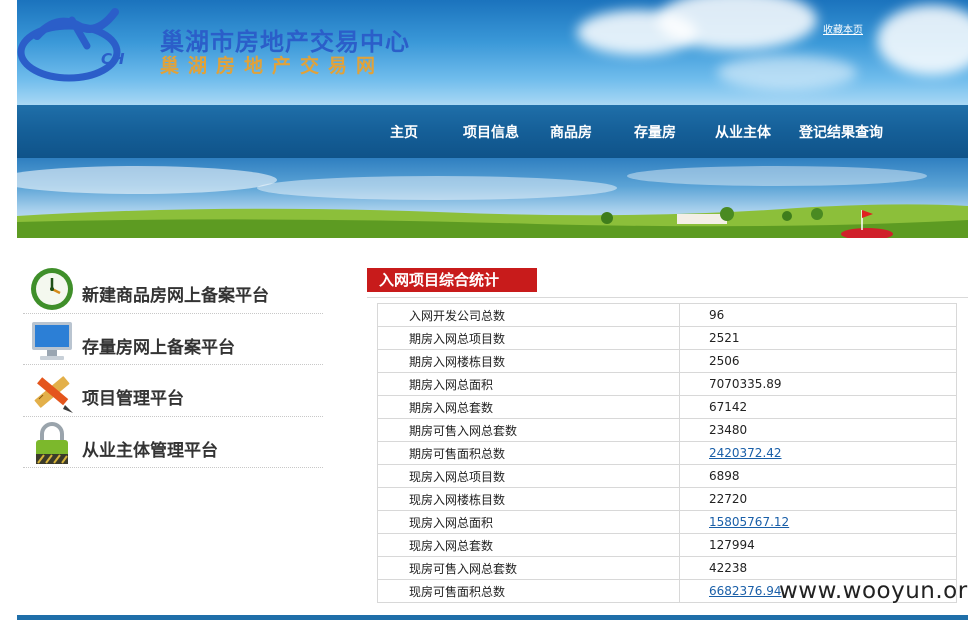 Image resolution: width=968 pixels, height=620 pixels. I want to click on table-row: 期房入网总面积 7070335.89, so click(667, 384).